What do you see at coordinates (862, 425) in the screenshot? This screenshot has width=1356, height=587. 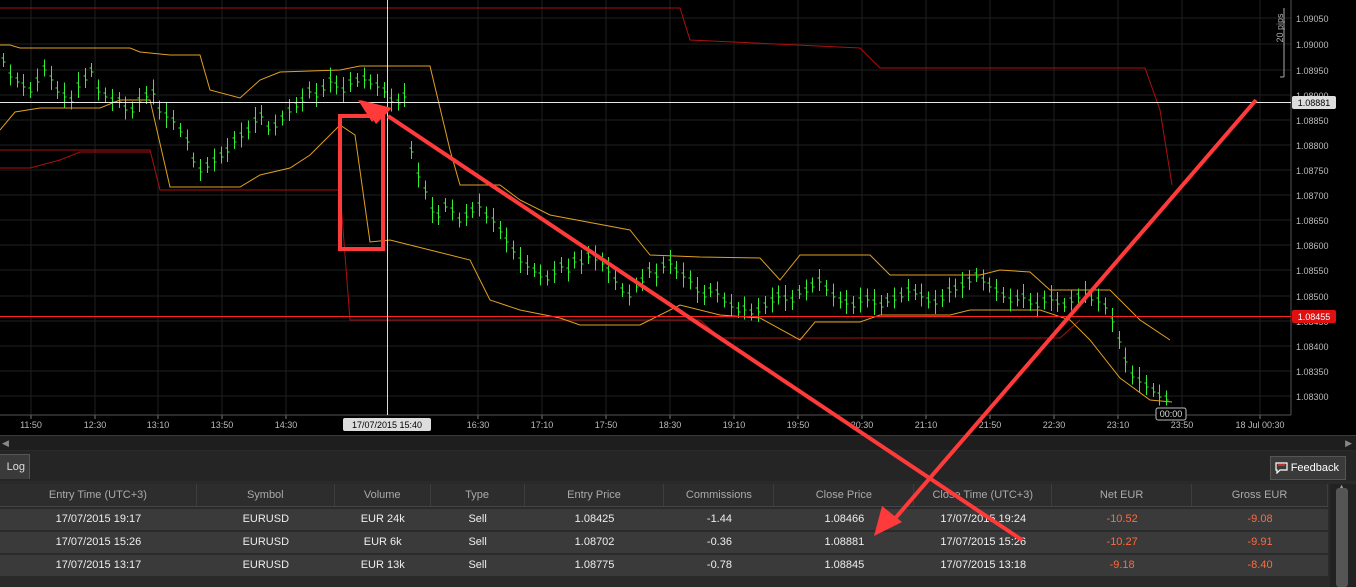 I see `time-tick-label: 20:30` at bounding box center [862, 425].